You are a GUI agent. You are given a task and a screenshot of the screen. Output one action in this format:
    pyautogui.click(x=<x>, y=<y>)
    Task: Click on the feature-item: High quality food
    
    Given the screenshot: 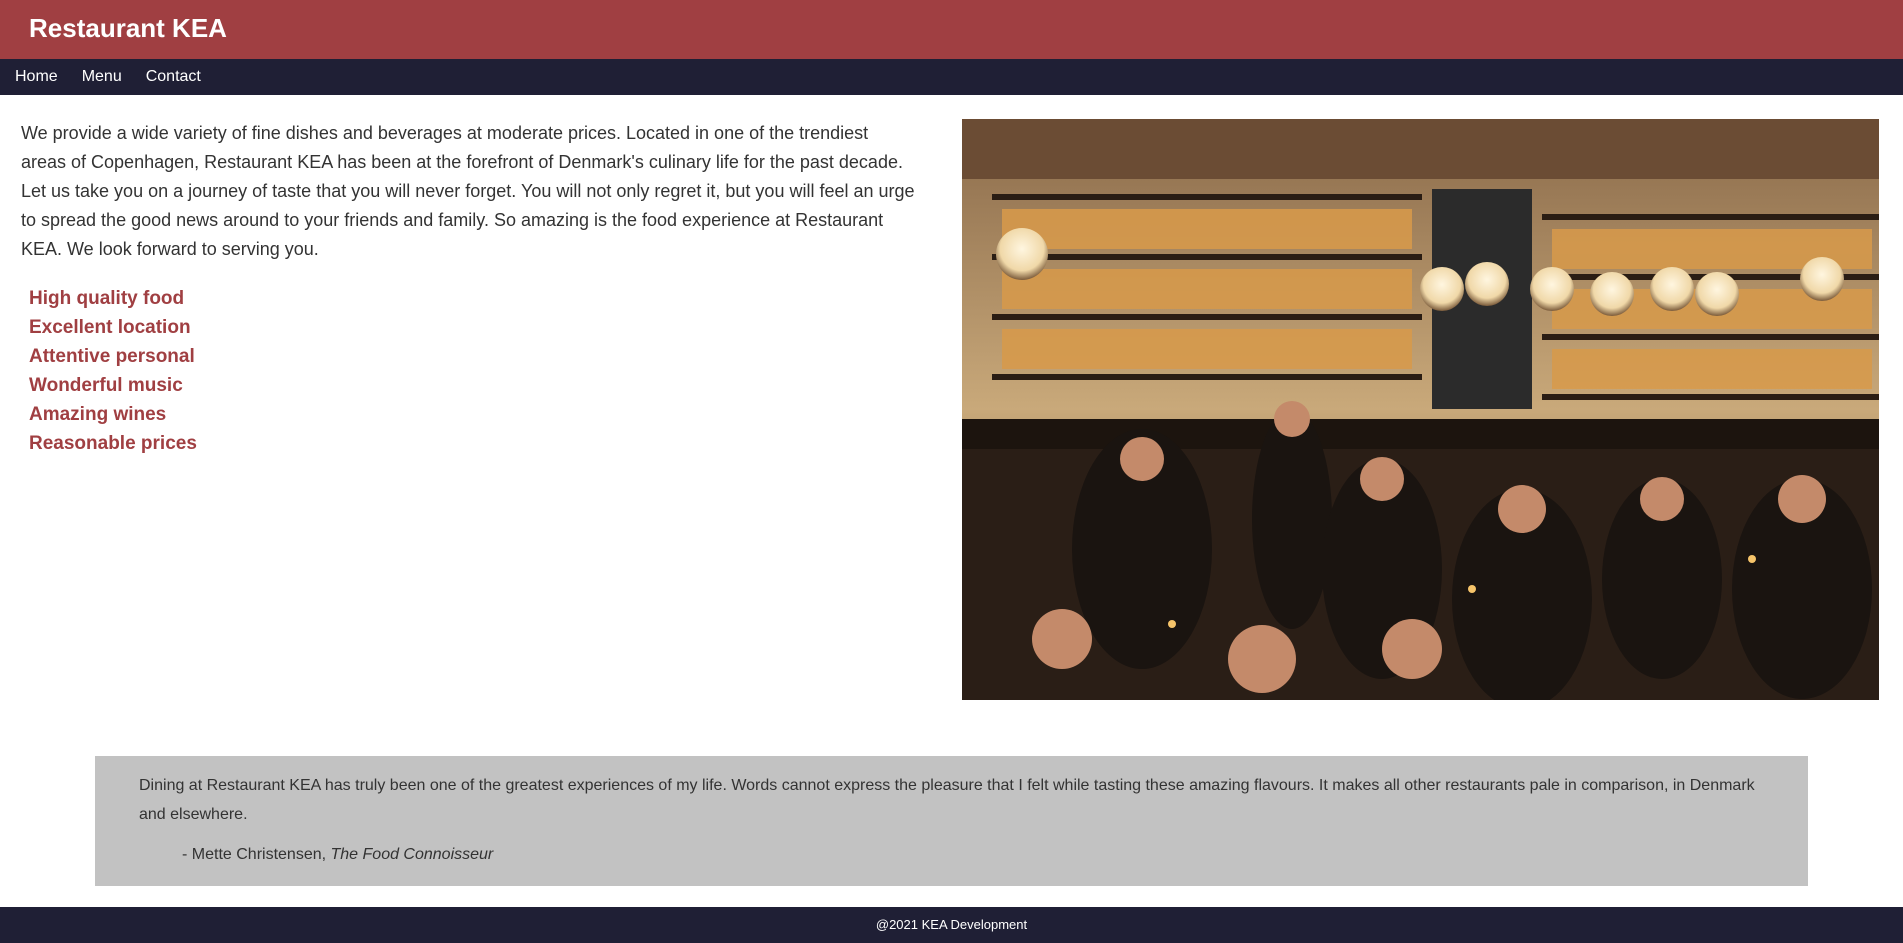 What is the action you would take?
    pyautogui.click(x=107, y=298)
    